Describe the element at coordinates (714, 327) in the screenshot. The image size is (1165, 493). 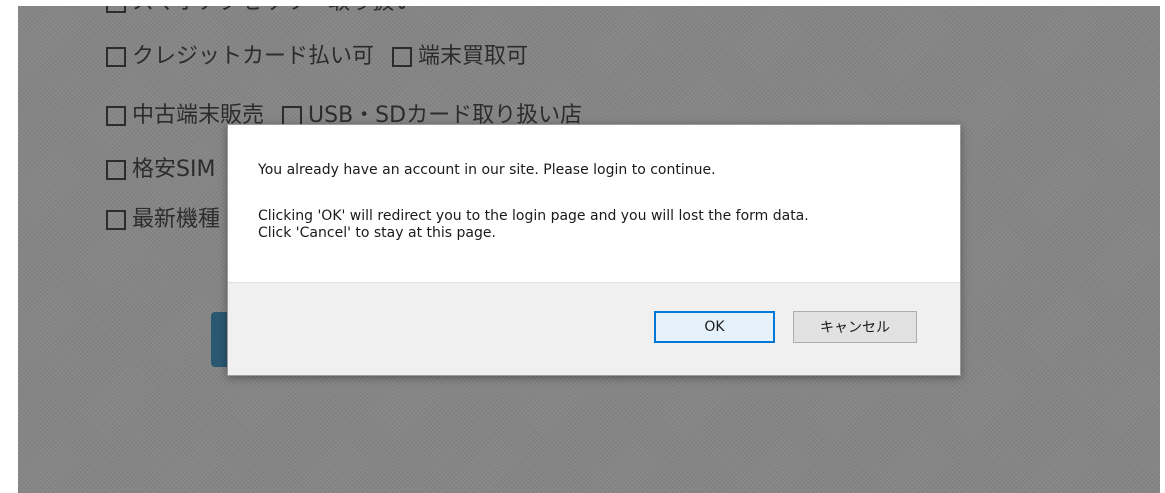
I see `ok-button: OK` at that location.